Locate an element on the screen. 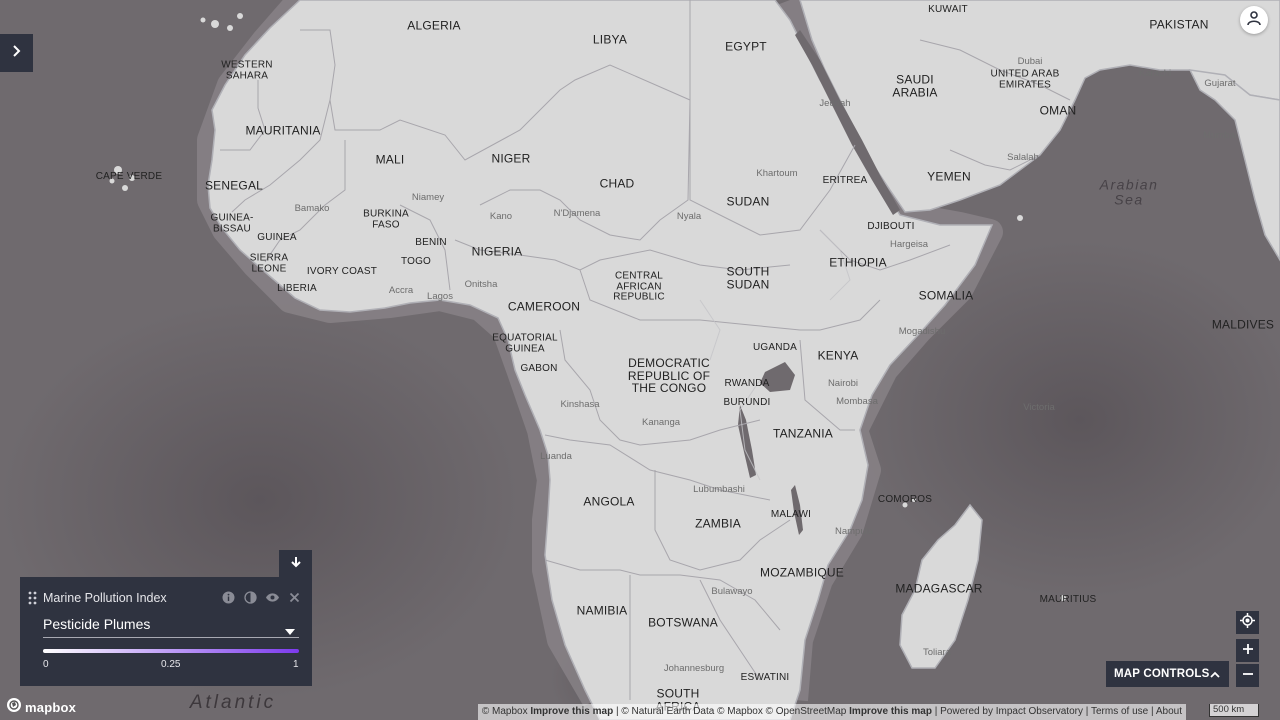 Image resolution: width=1280 pixels, height=720 pixels. zoom-in-button is located at coordinates (1247, 650).